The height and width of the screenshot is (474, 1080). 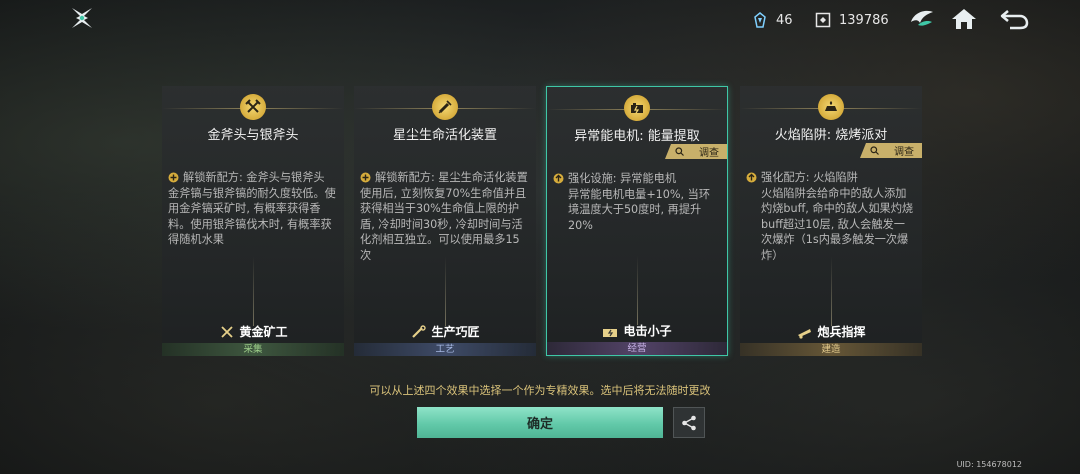 What do you see at coordinates (254, 177) in the screenshot?
I see `card-lead: 解锁新配方: 金斧头与银斧头` at bounding box center [254, 177].